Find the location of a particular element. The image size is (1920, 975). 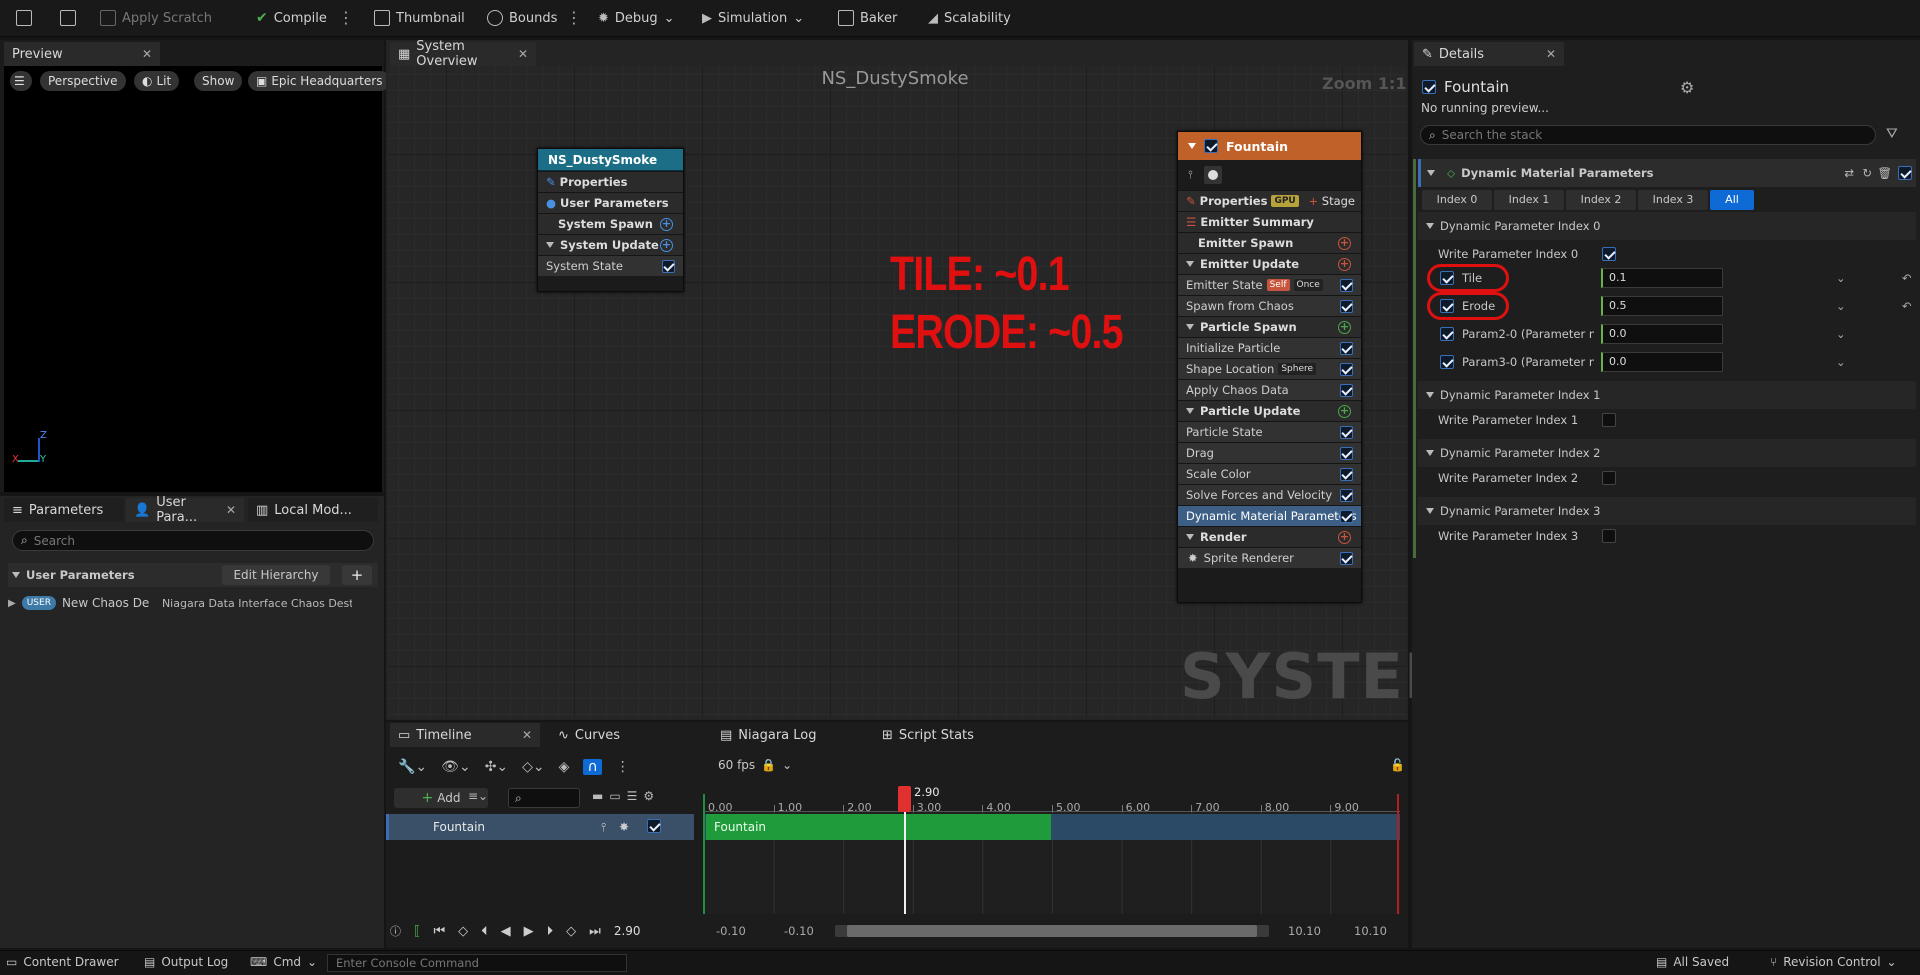

compile-options-icon: ⋮ is located at coordinates (346, 18).